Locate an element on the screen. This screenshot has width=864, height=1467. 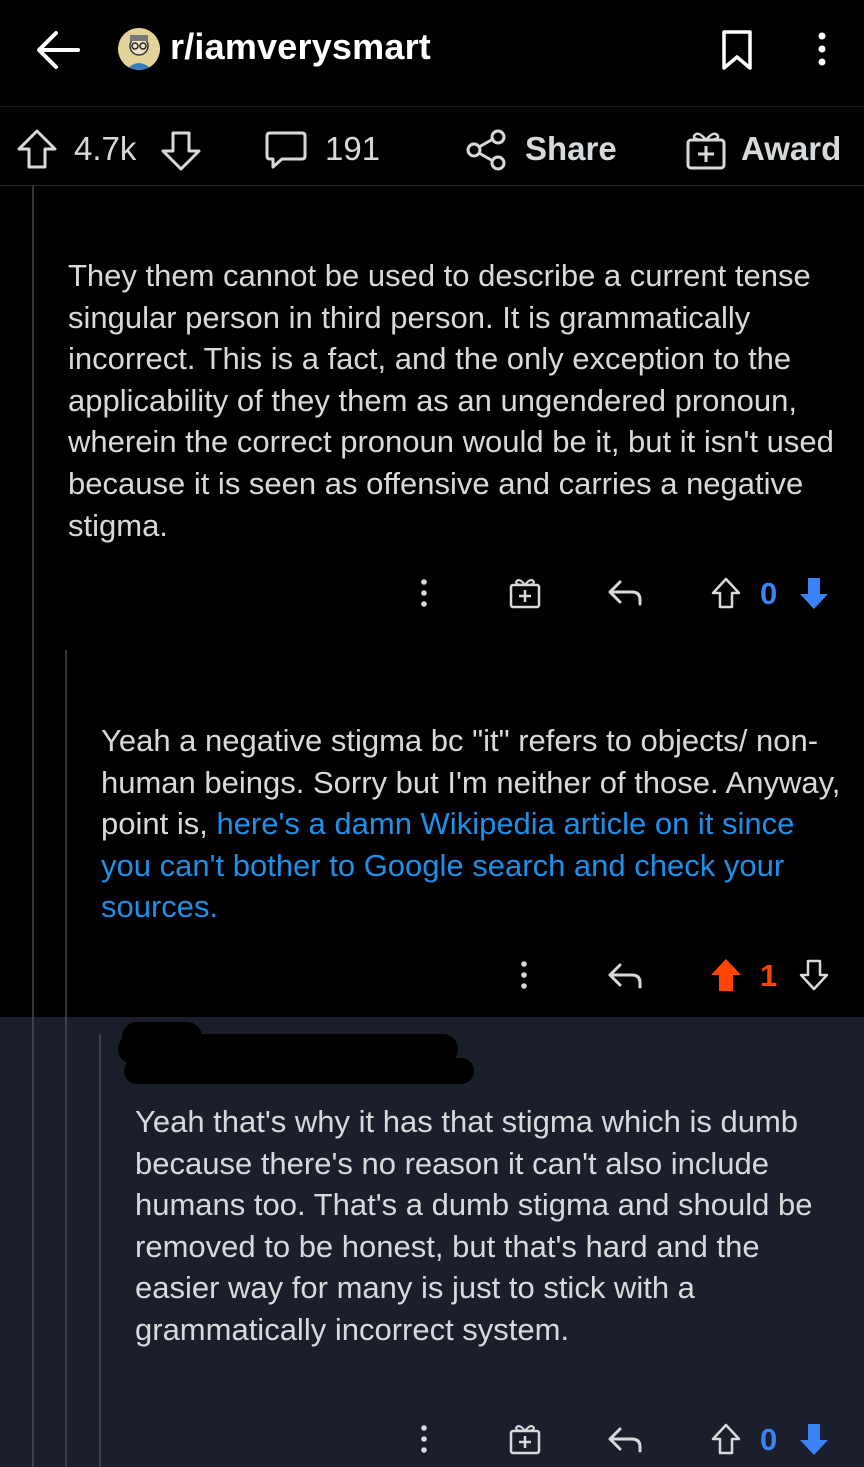
more-vert-icon is located at coordinates (822, 50).